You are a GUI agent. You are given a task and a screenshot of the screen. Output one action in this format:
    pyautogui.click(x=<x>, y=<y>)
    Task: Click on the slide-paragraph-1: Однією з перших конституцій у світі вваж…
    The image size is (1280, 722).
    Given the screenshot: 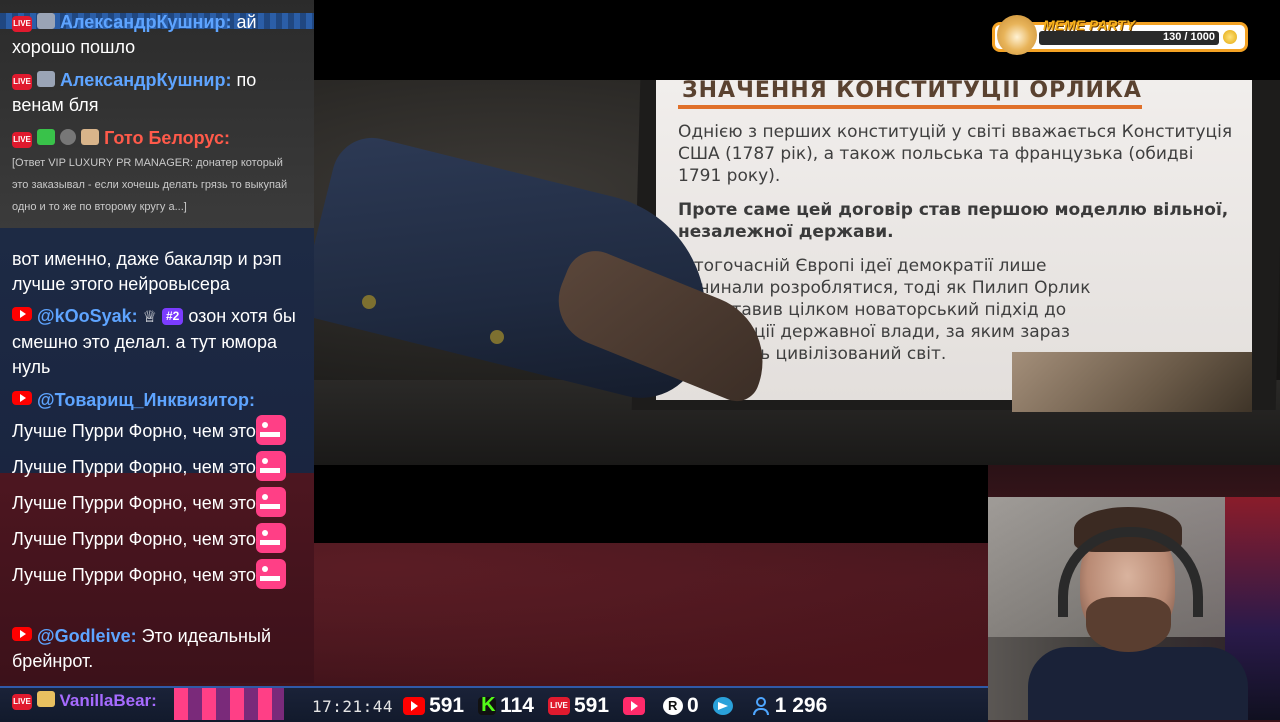 What is the action you would take?
    pyautogui.click(x=955, y=154)
    